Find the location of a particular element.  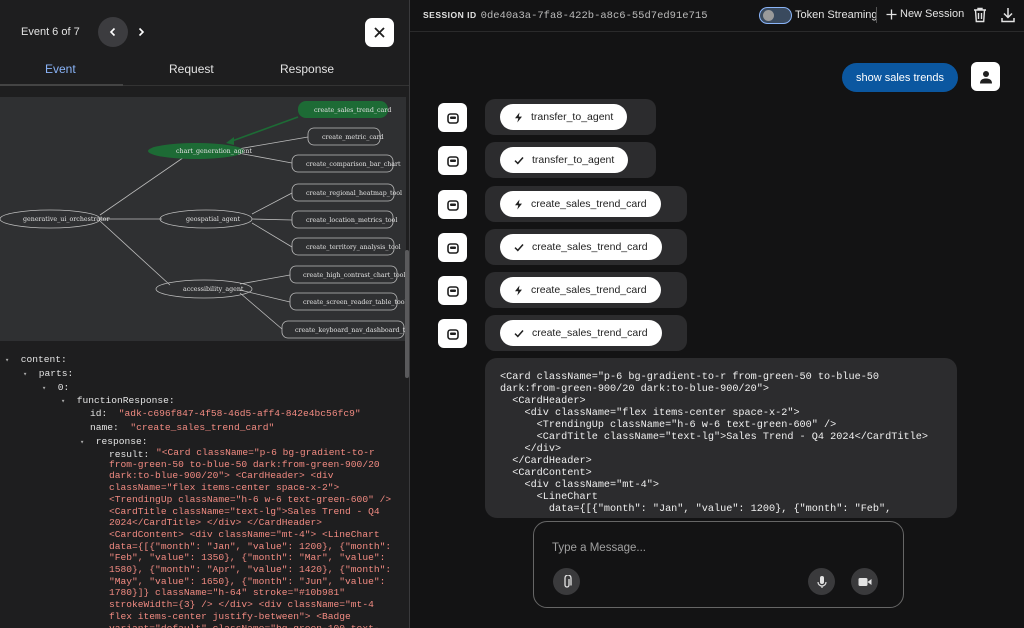

graph-node-chart-agent: chart_generation_agent is located at coordinates (214, 151).